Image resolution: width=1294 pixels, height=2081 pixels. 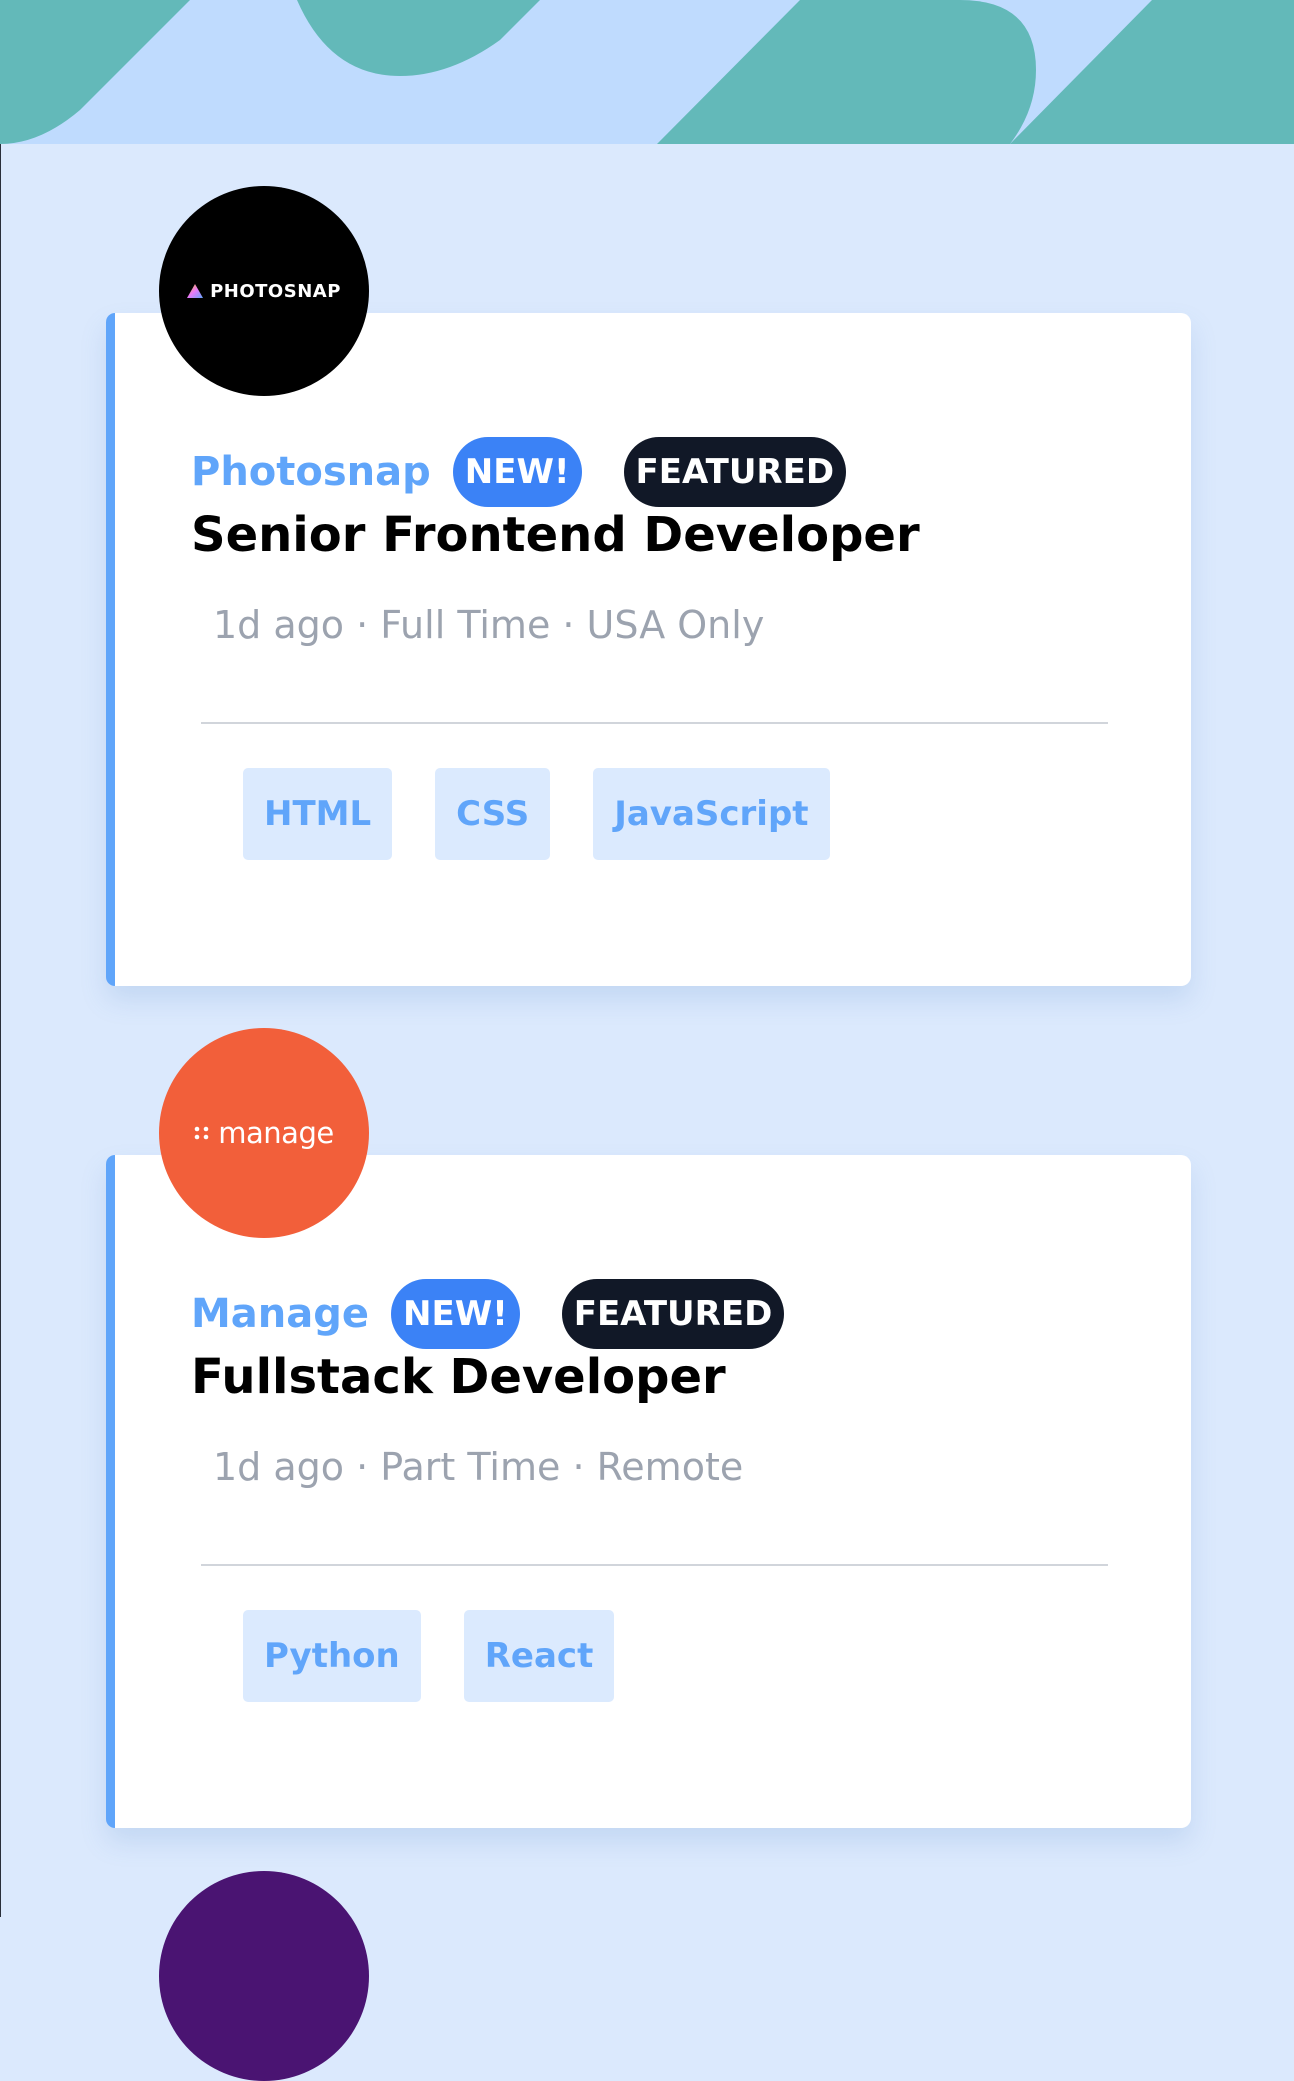 What do you see at coordinates (555, 535) in the screenshot?
I see `job-title: Senior Frontend Developer` at bounding box center [555, 535].